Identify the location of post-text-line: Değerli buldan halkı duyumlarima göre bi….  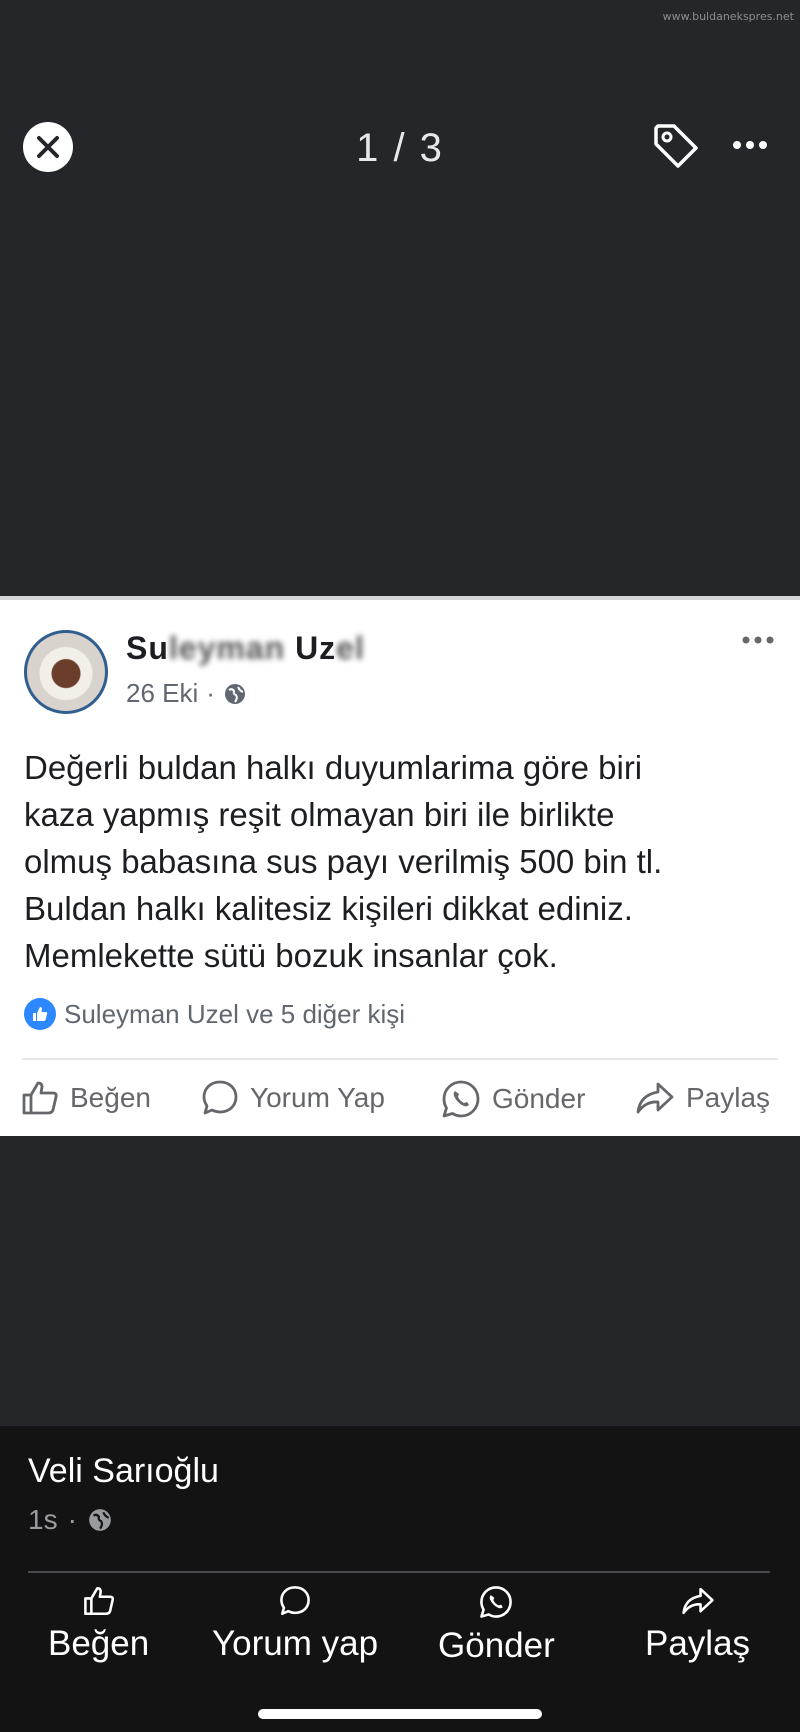
(333, 767).